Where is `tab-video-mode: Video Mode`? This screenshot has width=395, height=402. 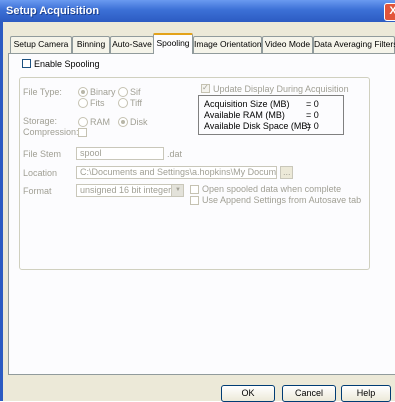
tab-video-mode: Video Mode is located at coordinates (287, 44).